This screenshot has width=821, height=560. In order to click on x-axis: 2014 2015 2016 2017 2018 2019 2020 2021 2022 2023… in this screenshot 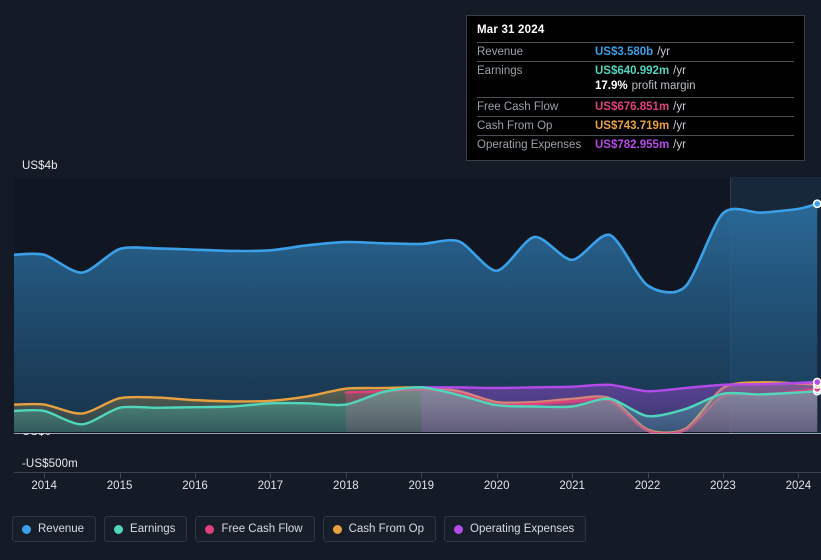, I will do `click(417, 487)`.